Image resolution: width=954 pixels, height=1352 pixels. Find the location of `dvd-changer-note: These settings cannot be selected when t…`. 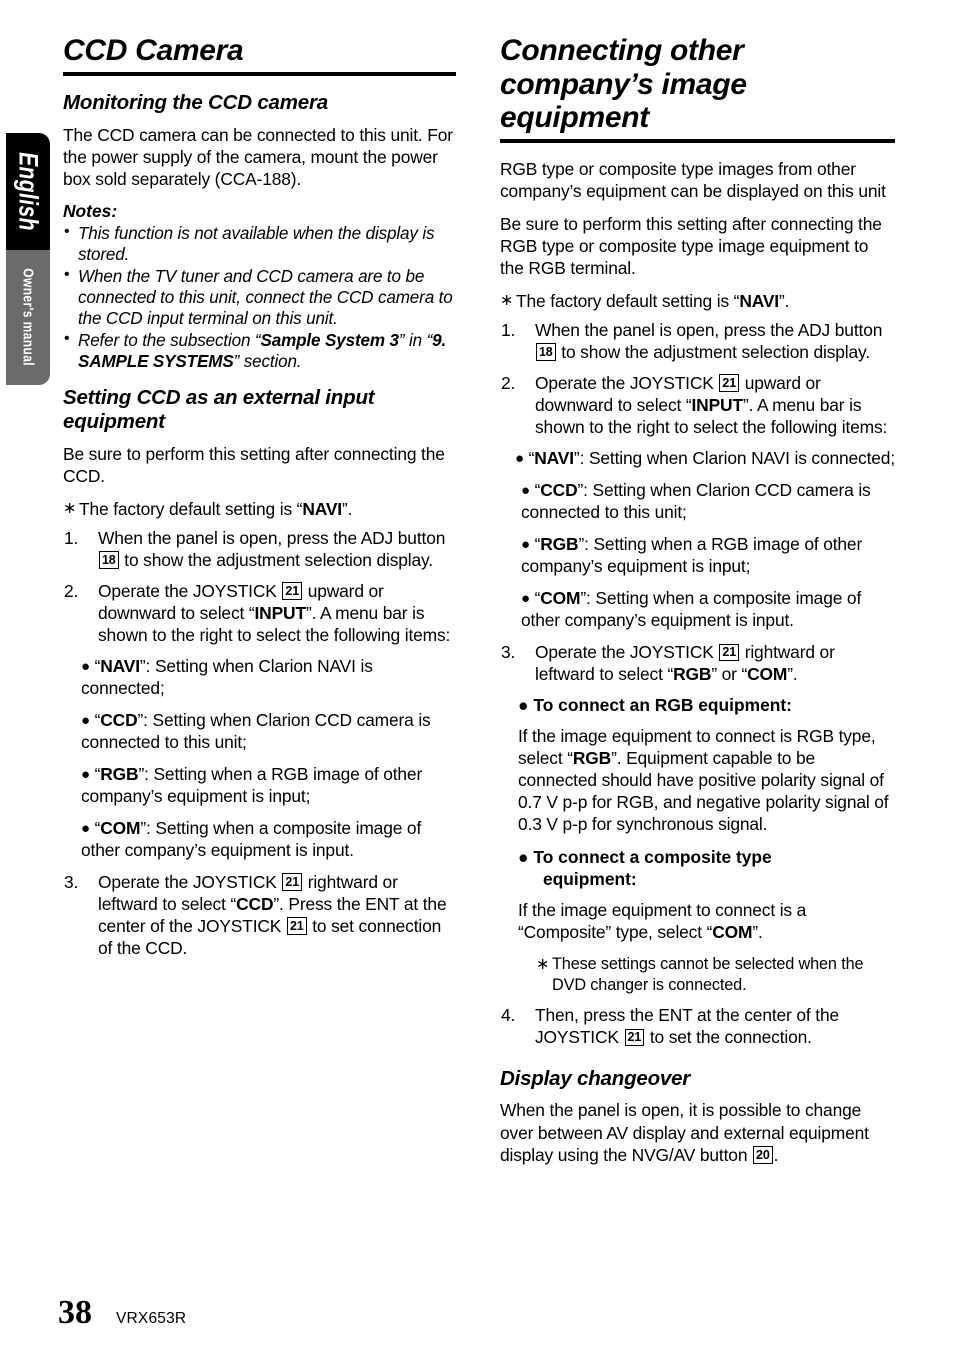

dvd-changer-note: These settings cannot be selected when t… is located at coordinates (706, 974).